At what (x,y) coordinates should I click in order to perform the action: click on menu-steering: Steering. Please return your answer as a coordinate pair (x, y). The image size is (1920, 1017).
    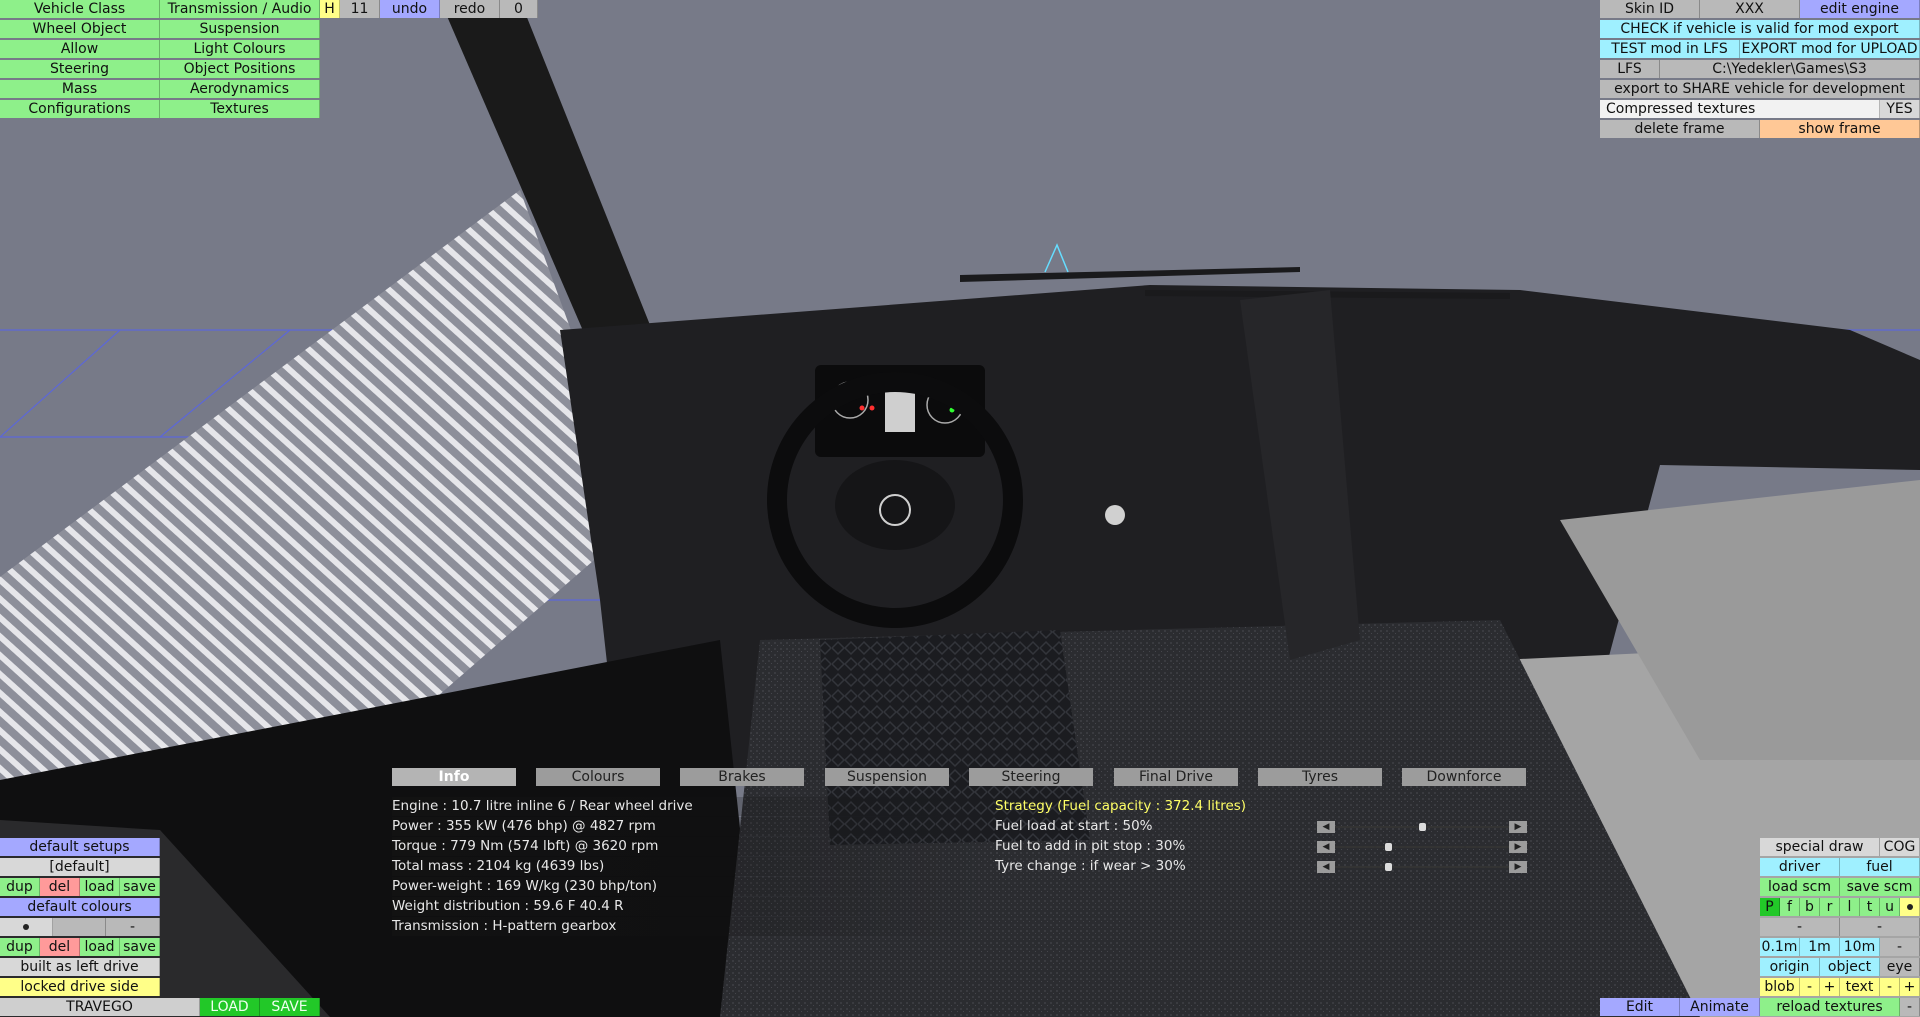
    Looking at the image, I should click on (80, 69).